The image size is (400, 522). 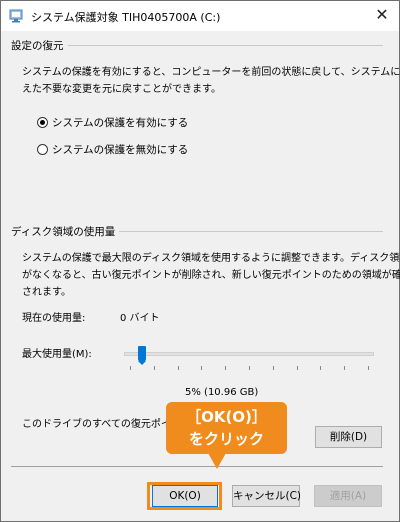 I want to click on footer-divider, so click(x=197, y=466).